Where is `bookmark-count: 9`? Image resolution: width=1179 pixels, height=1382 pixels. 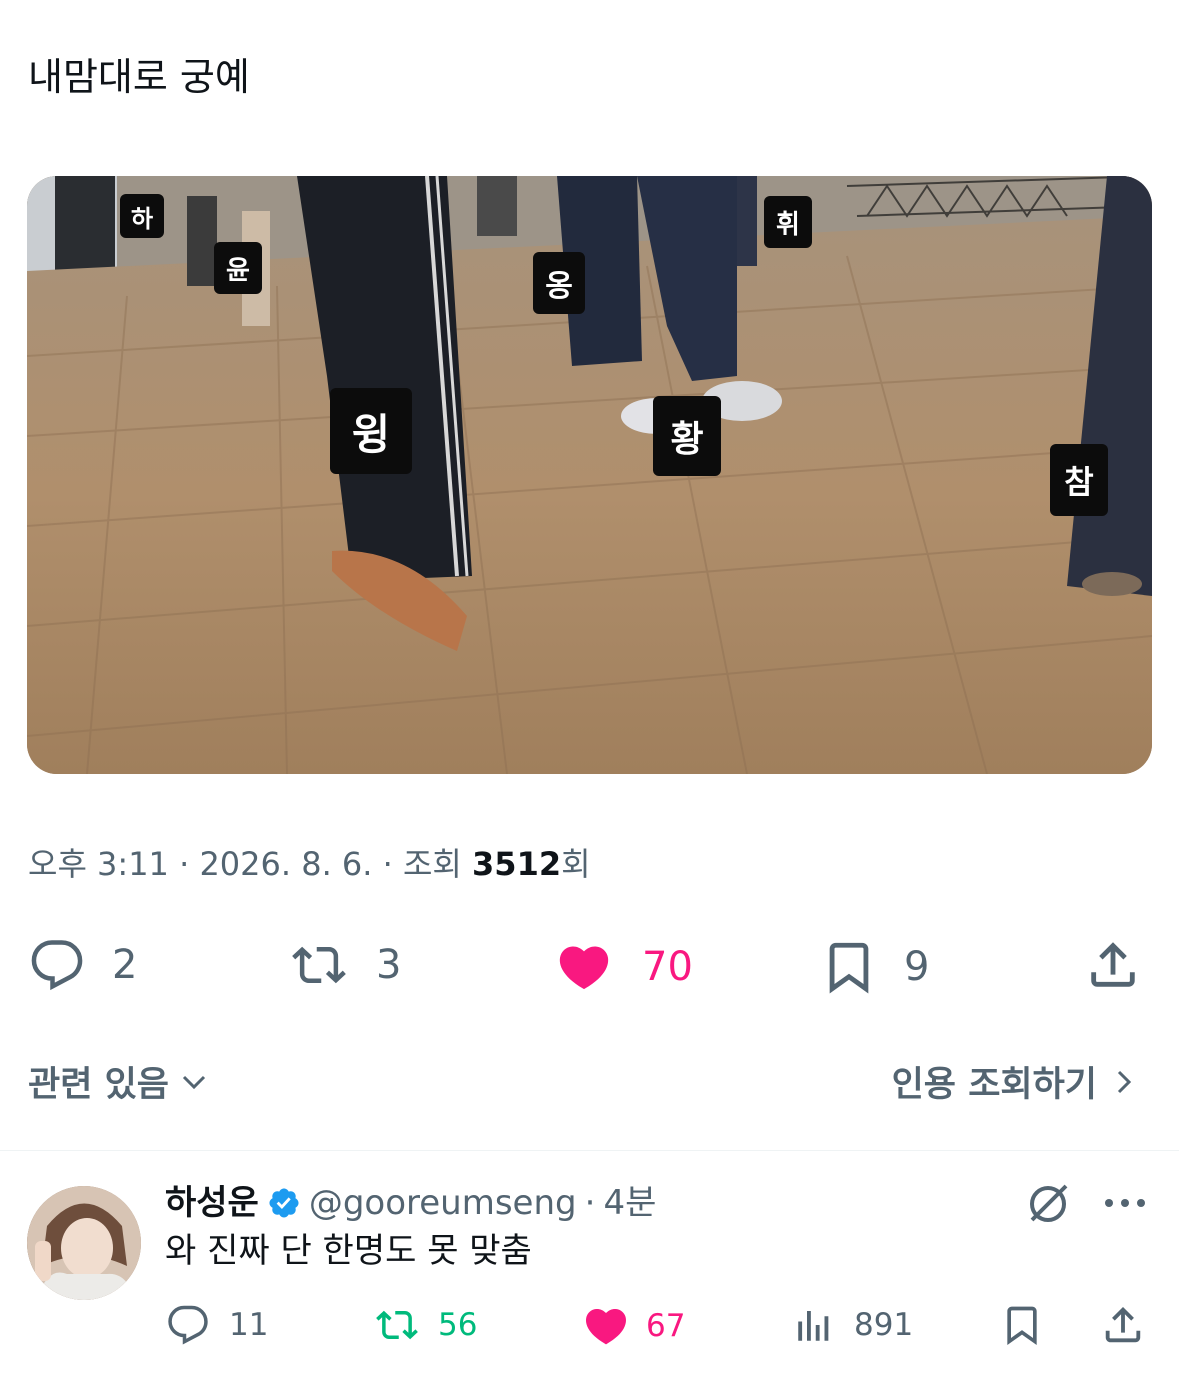
bookmark-count: 9 is located at coordinates (917, 967).